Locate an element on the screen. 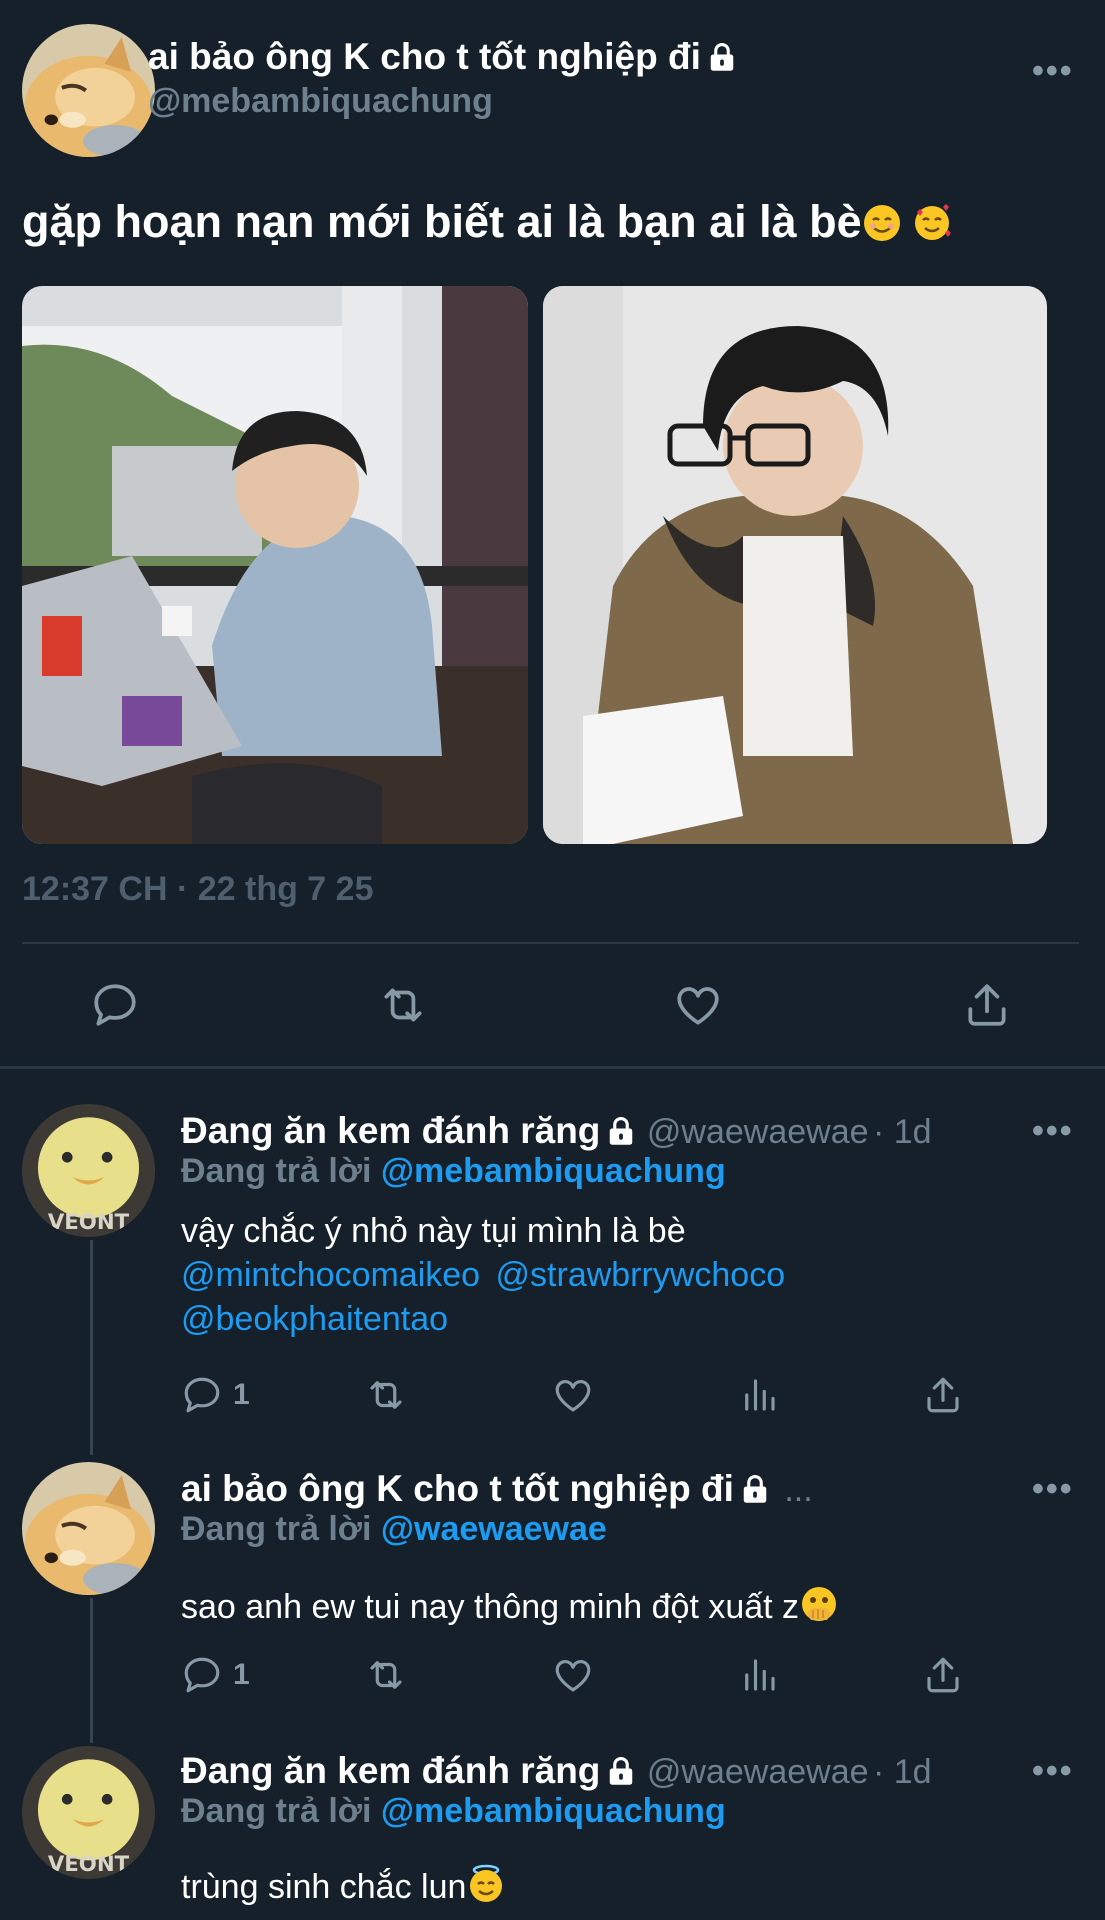 The height and width of the screenshot is (1920, 1105). replying-to-mention: @waewaewae is located at coordinates (494, 1529).